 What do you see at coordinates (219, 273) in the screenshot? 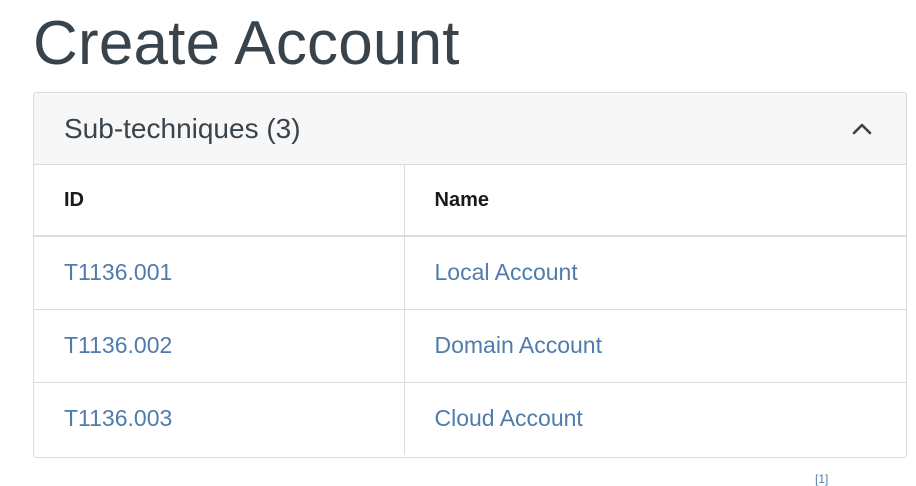
I see `id-cell: T1136.001` at bounding box center [219, 273].